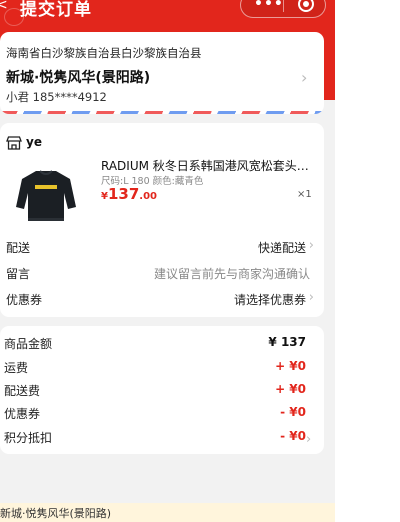 The width and height of the screenshot is (400, 522). Describe the element at coordinates (56, 10) in the screenshot. I see `page-title: 提交订单` at that location.